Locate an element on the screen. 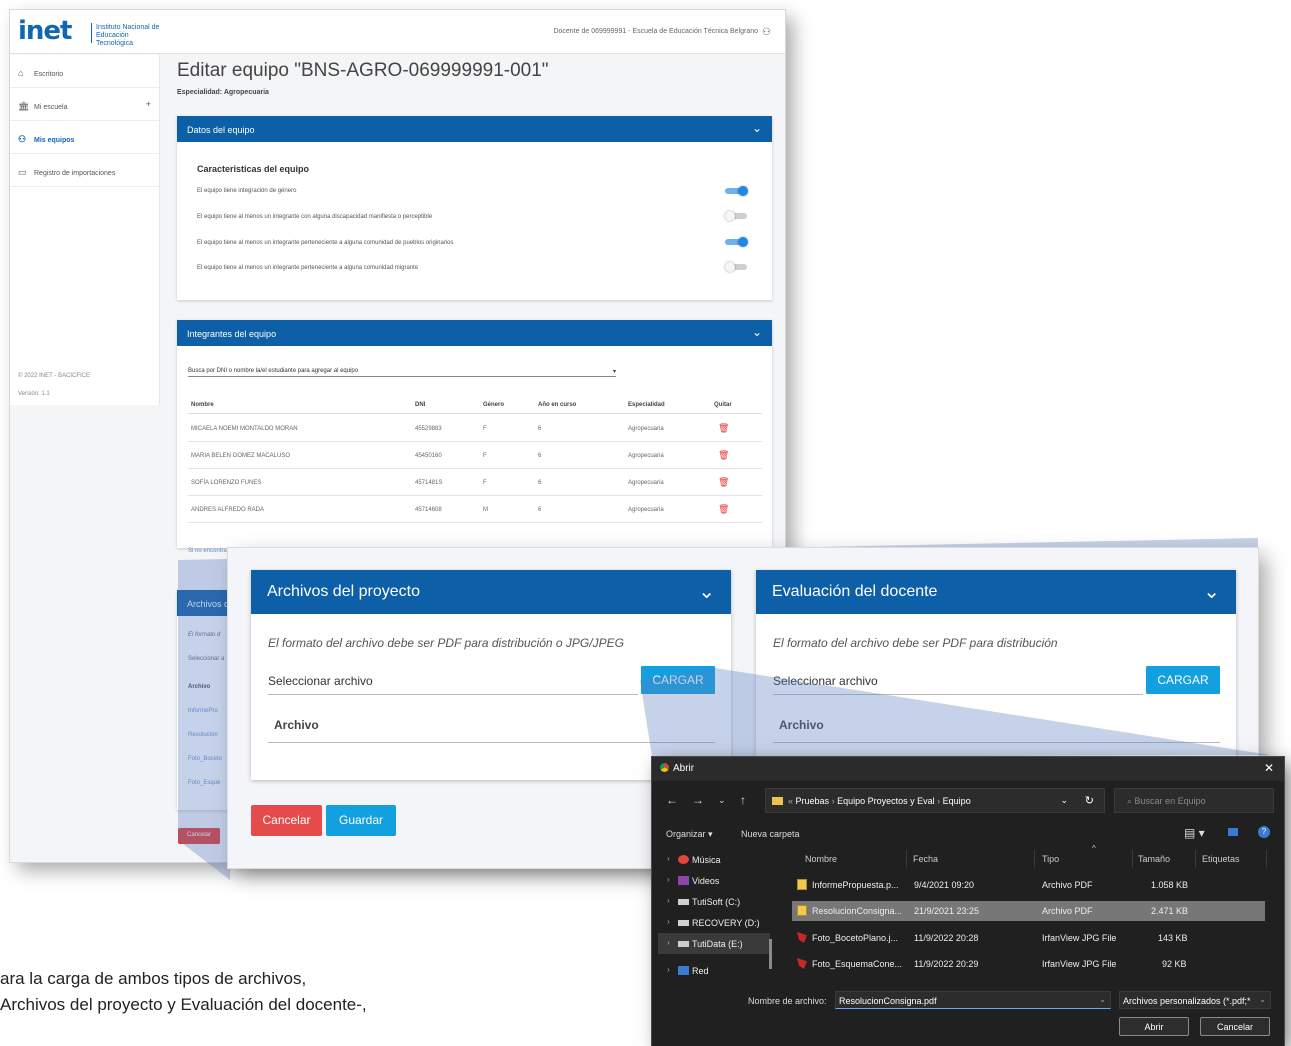 The width and height of the screenshot is (1291, 1046). col-fecha: Fecha is located at coordinates (925, 859).